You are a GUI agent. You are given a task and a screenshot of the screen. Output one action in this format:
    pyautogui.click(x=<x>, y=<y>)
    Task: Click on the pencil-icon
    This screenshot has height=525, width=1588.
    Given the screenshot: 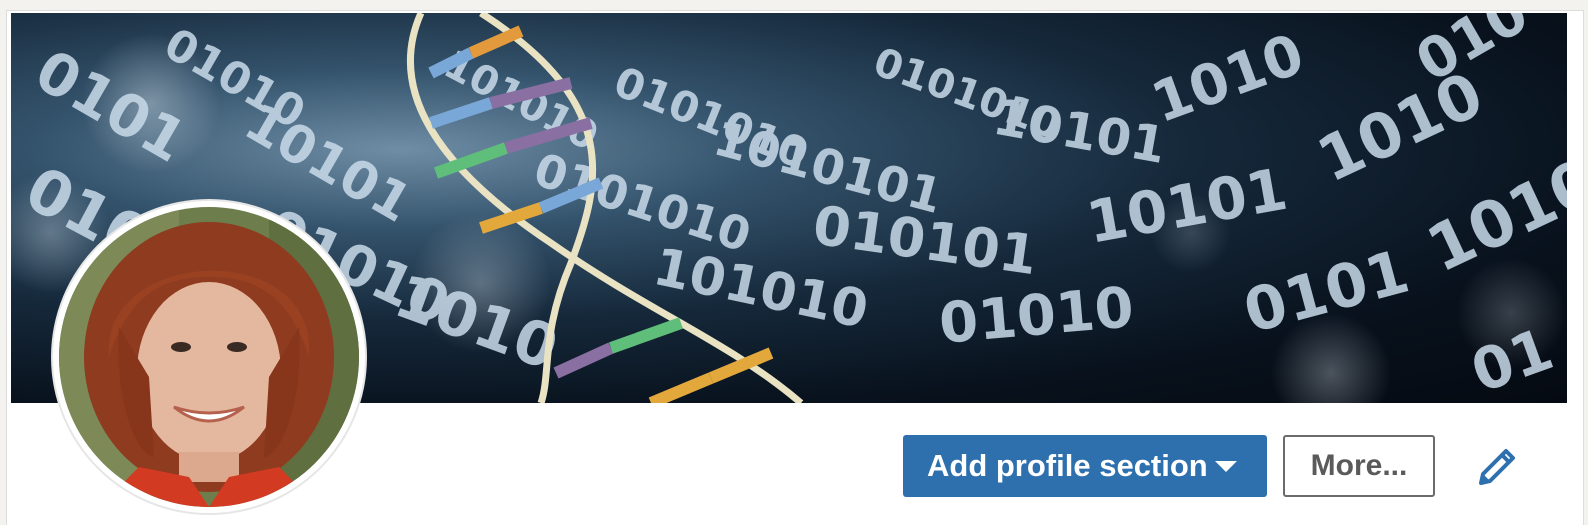 What is the action you would take?
    pyautogui.click(x=1497, y=467)
    